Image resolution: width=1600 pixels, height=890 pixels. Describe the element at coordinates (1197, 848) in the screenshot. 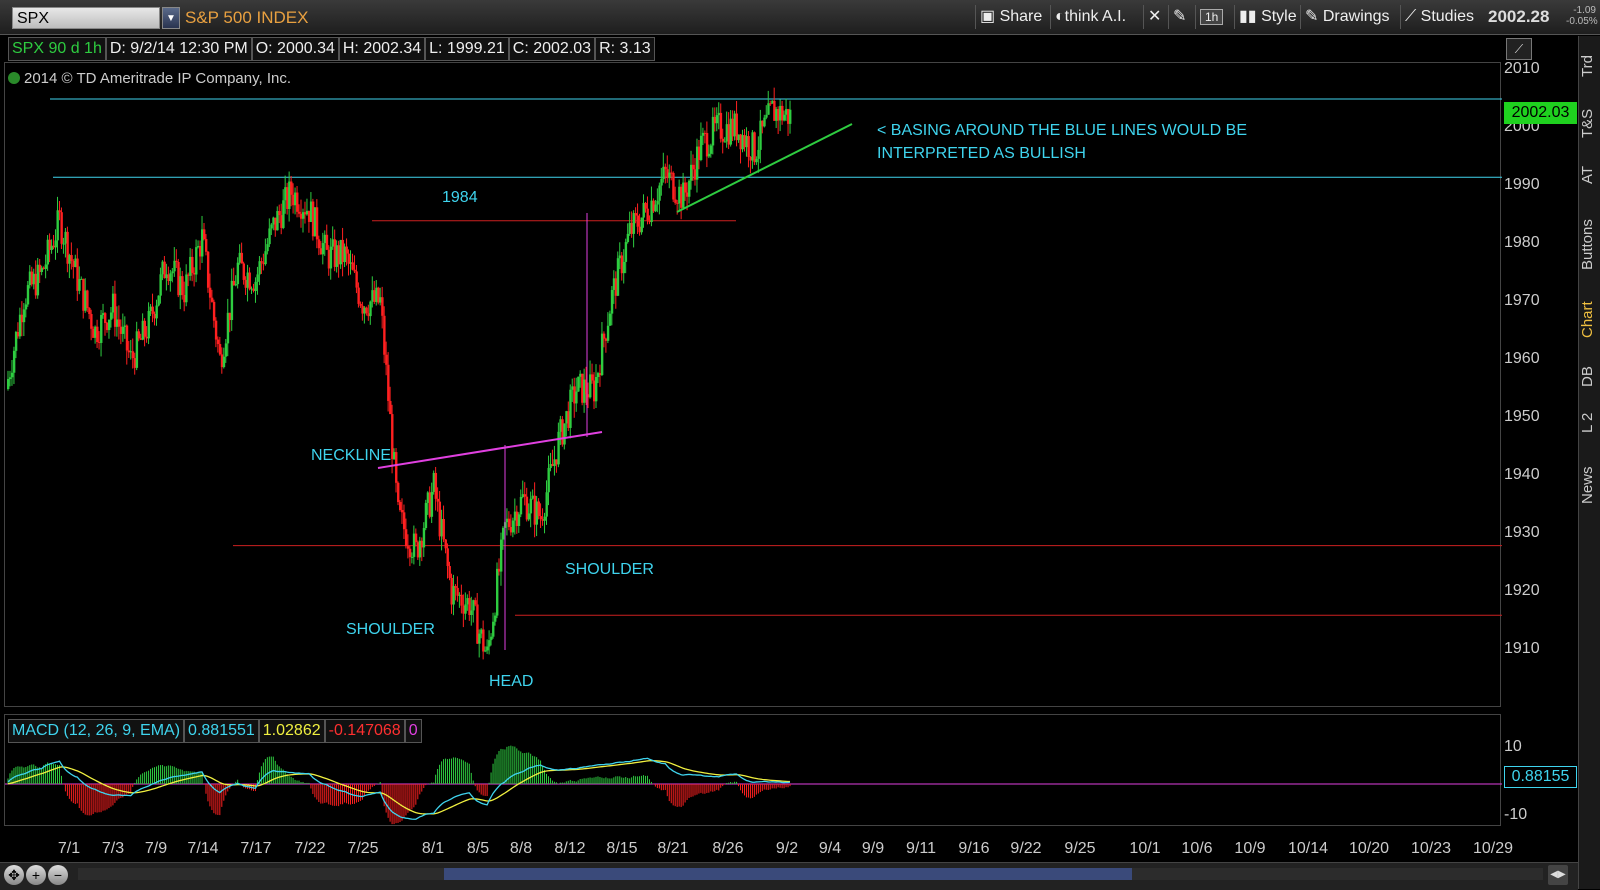

I see `date-tick-label: 10/6` at that location.